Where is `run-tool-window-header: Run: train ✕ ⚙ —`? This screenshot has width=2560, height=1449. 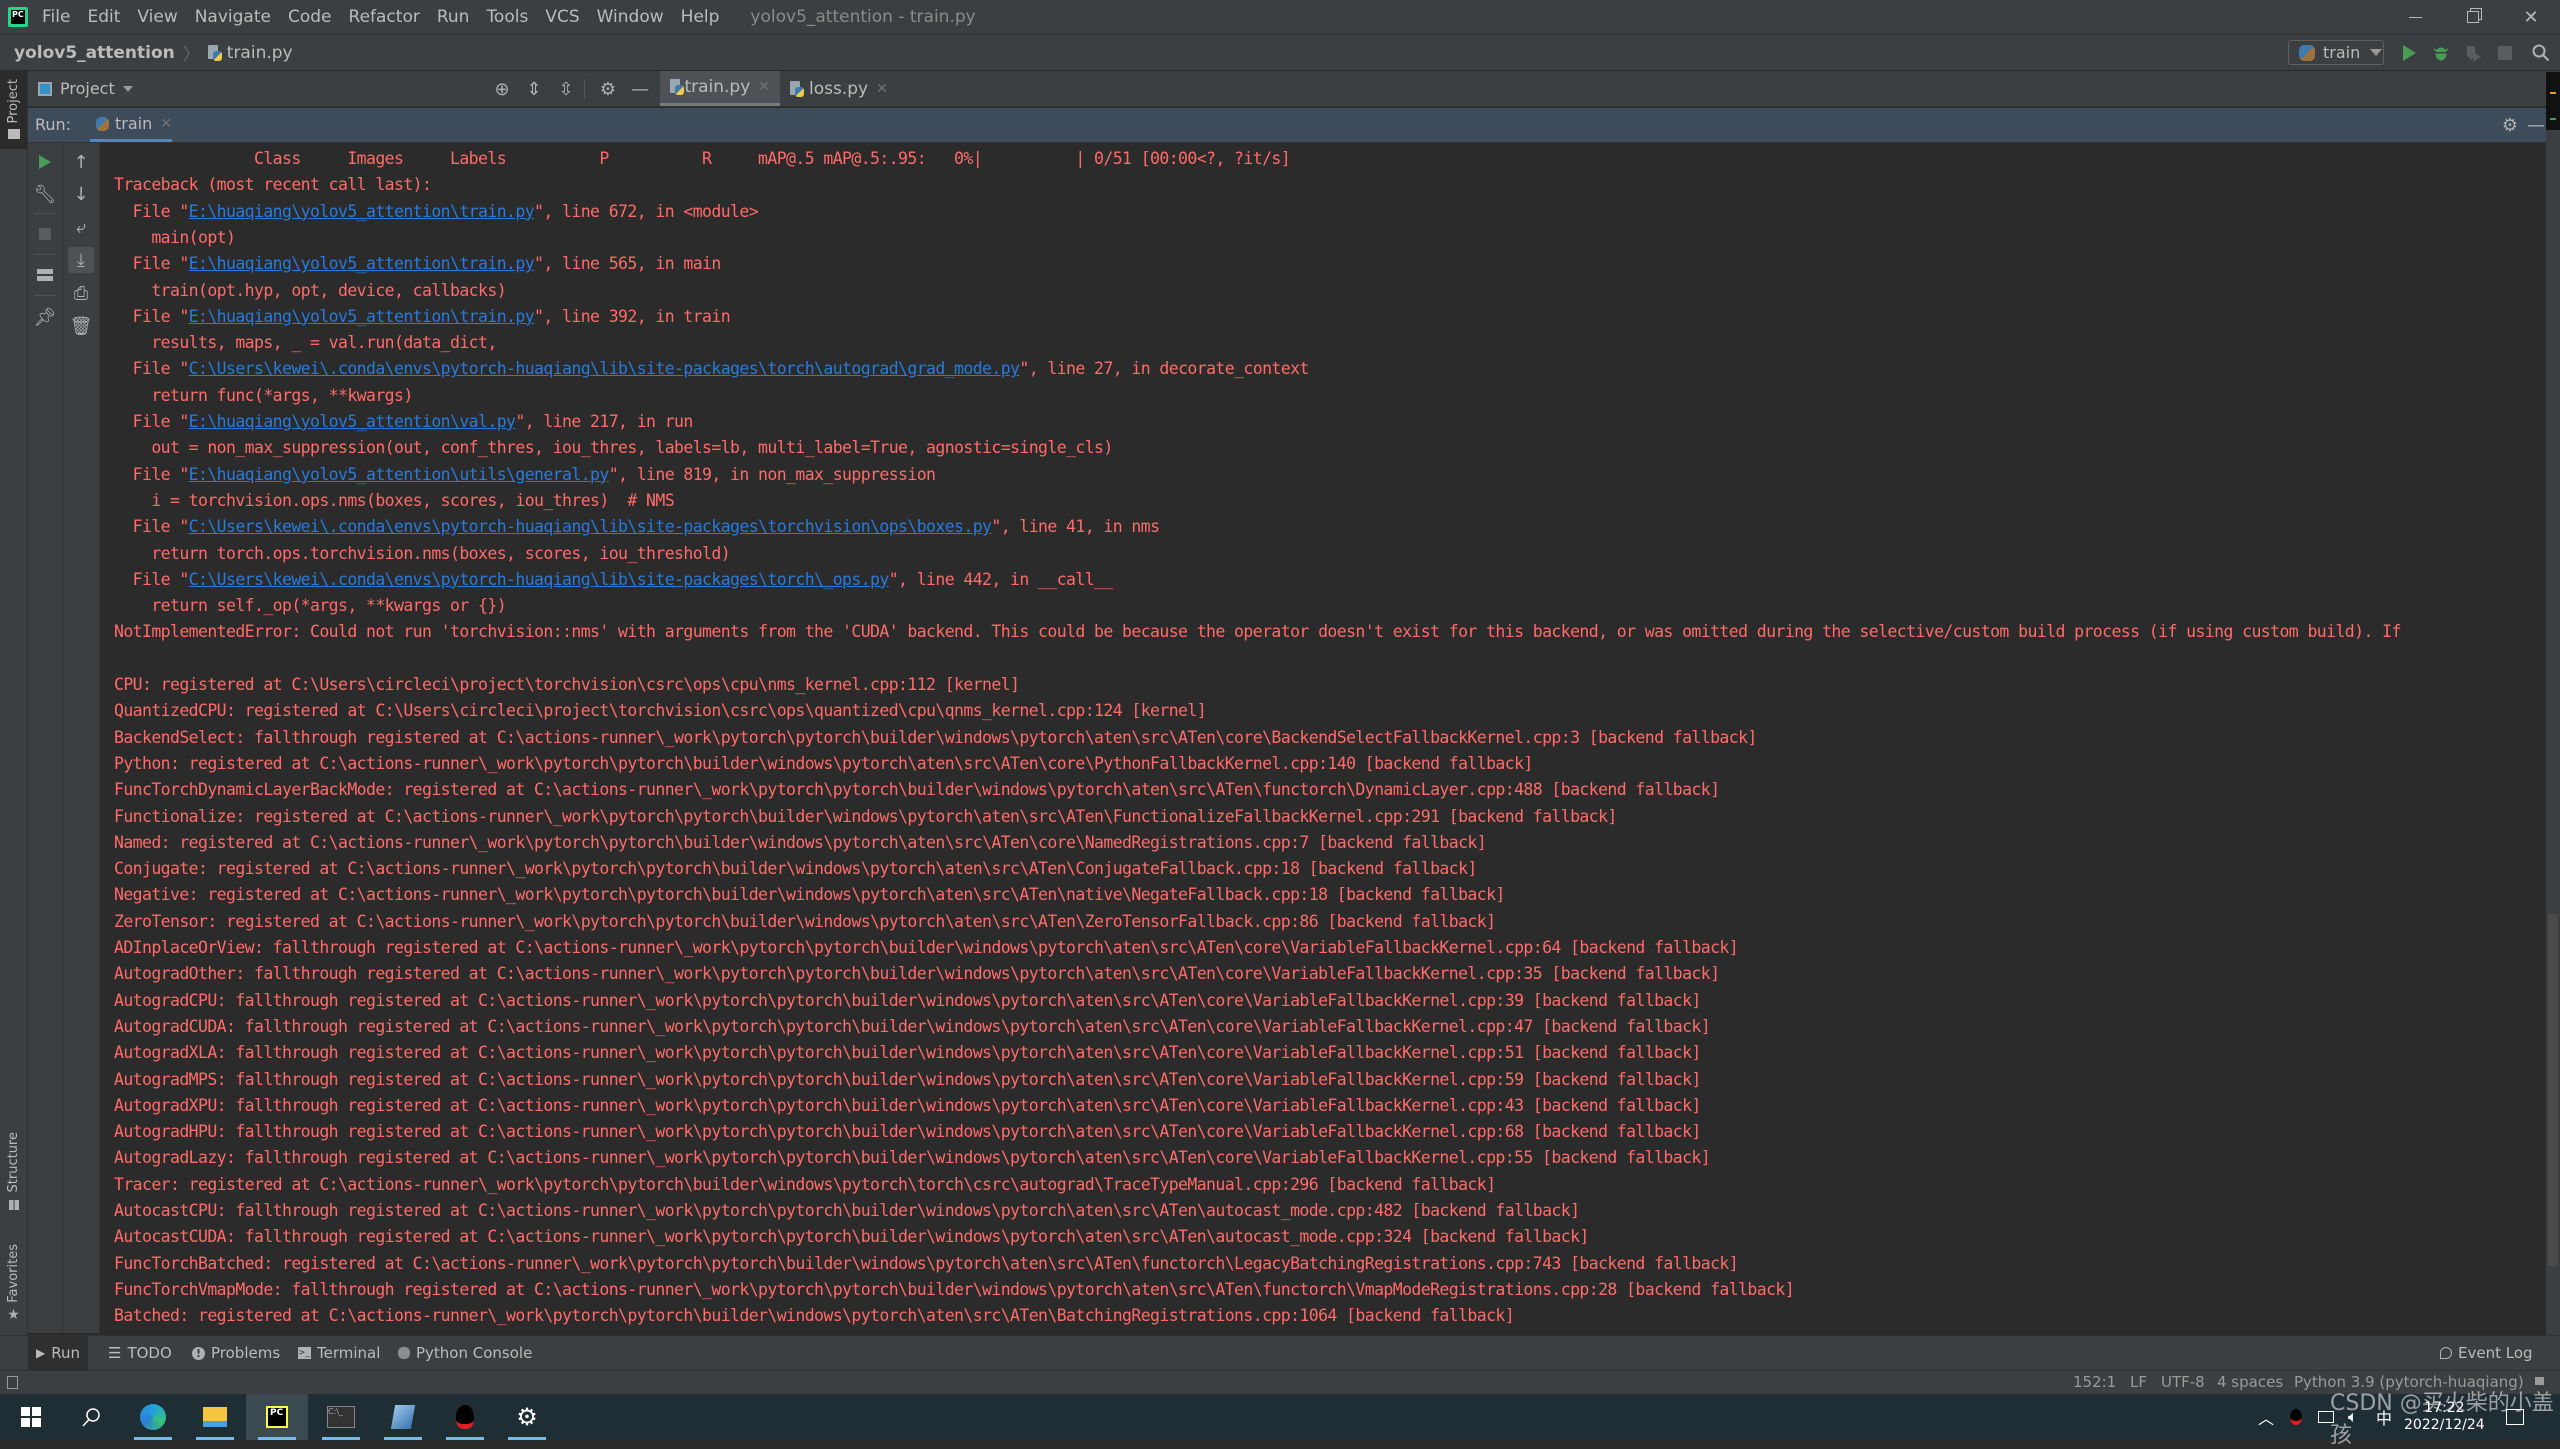
run-tool-window-header: Run: train ✕ ⚙ — is located at coordinates (1287, 125).